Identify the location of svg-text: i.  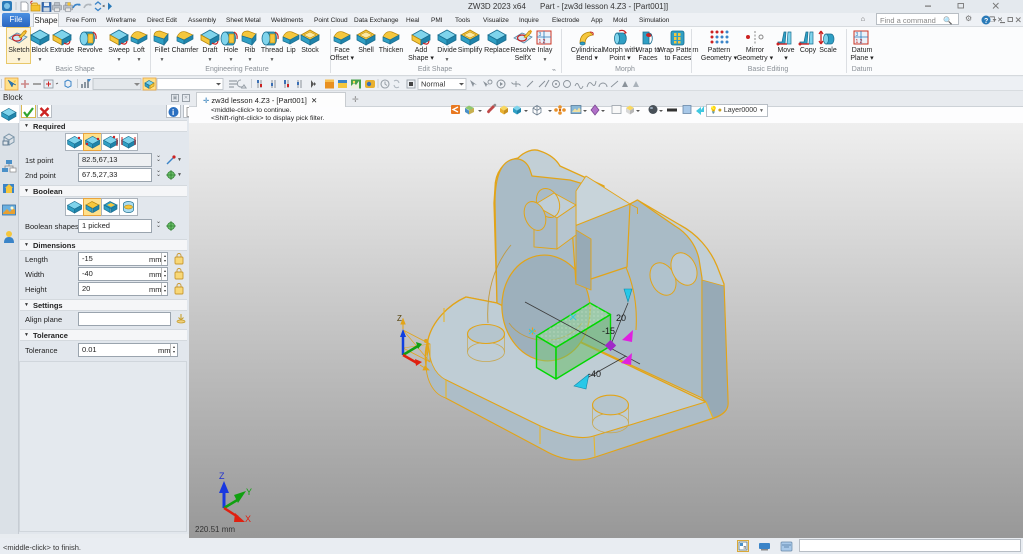
(173, 112).